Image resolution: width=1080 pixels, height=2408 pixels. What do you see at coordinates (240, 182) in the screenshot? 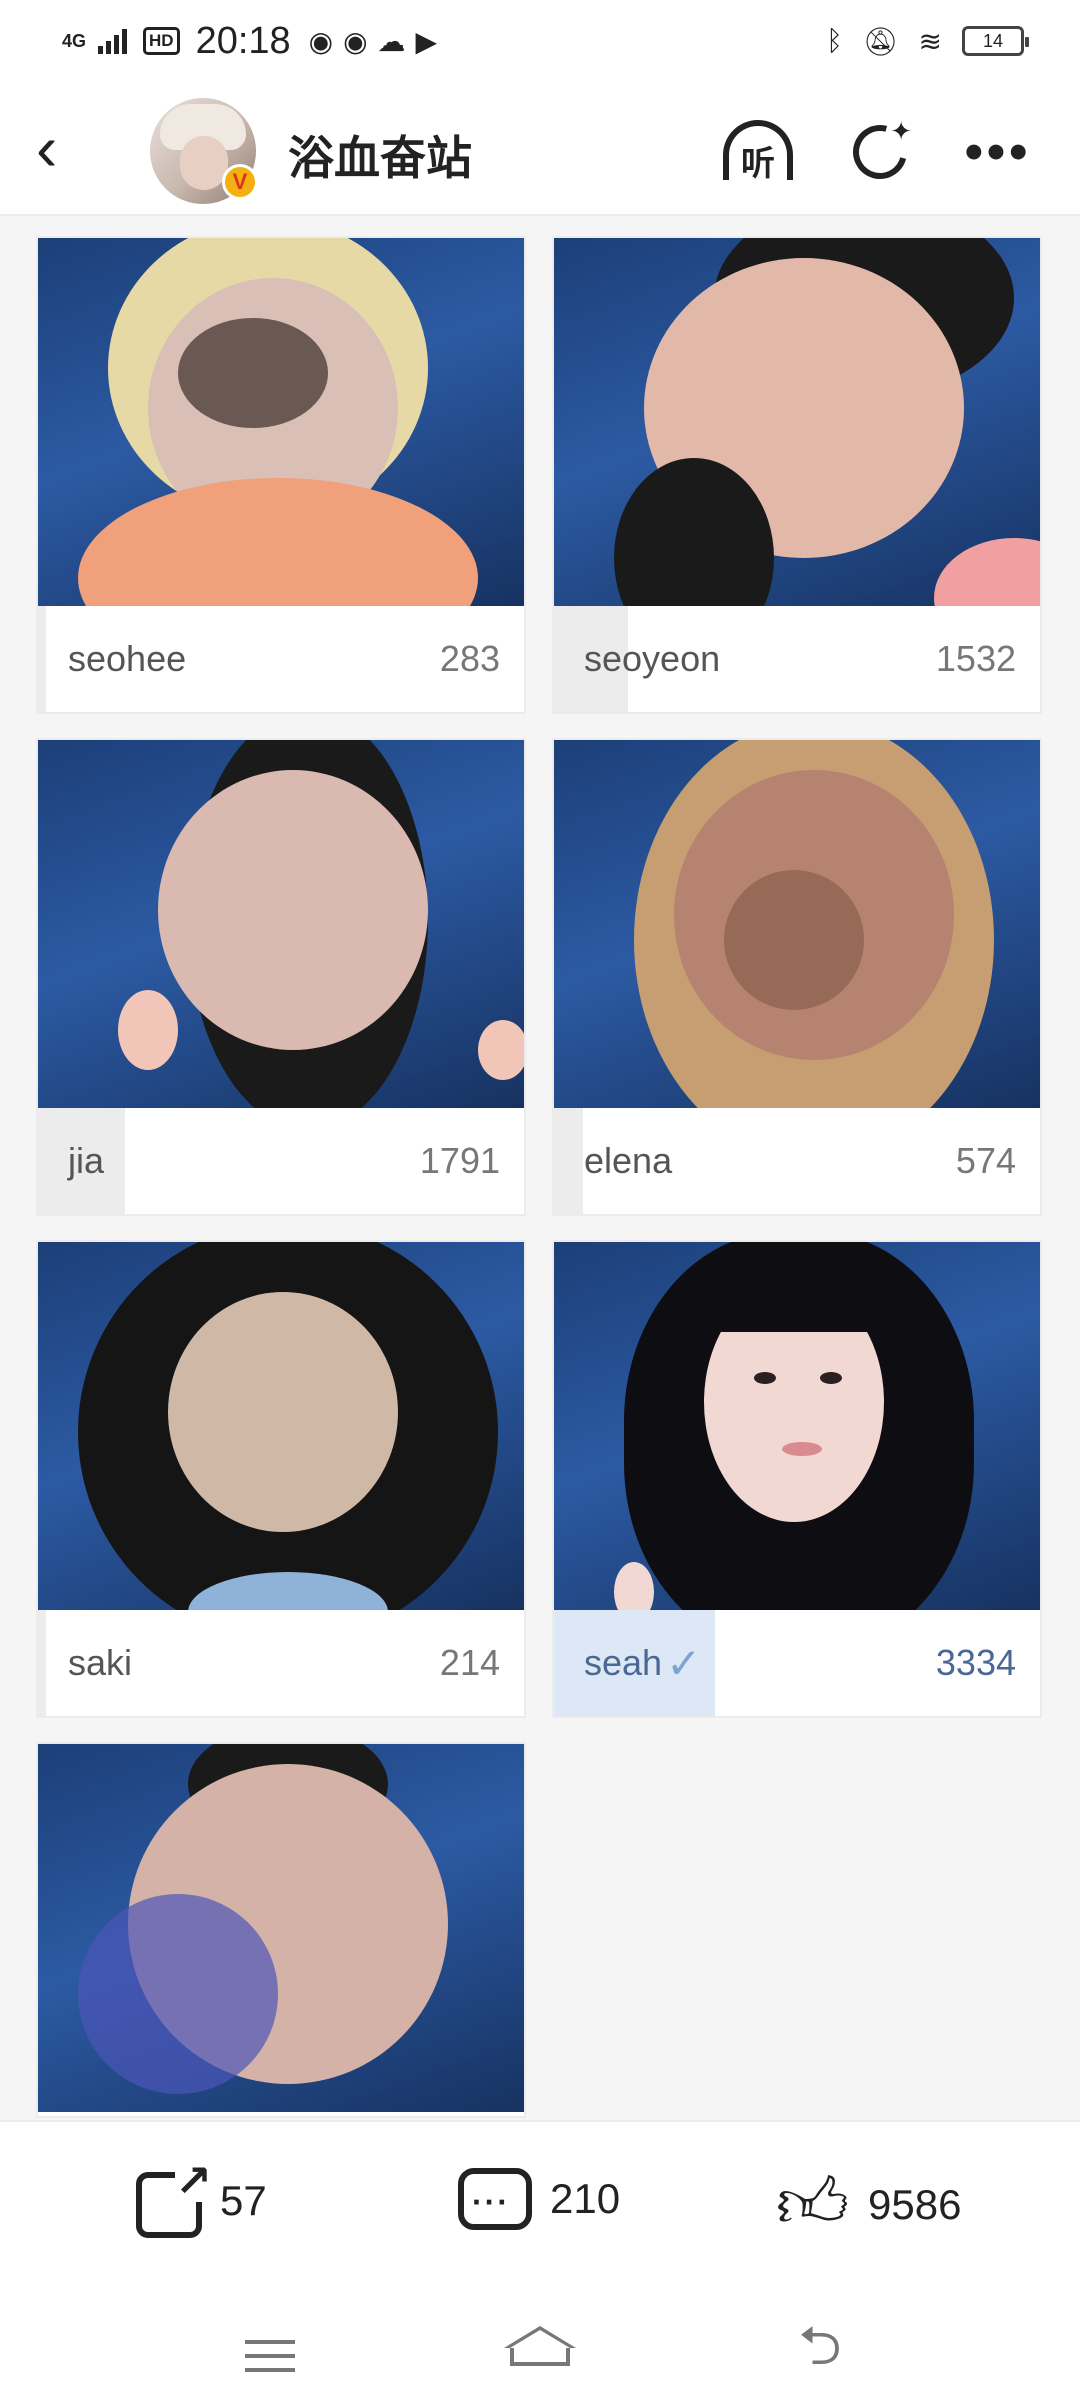
I see `verified-badge-icon: V` at bounding box center [240, 182].